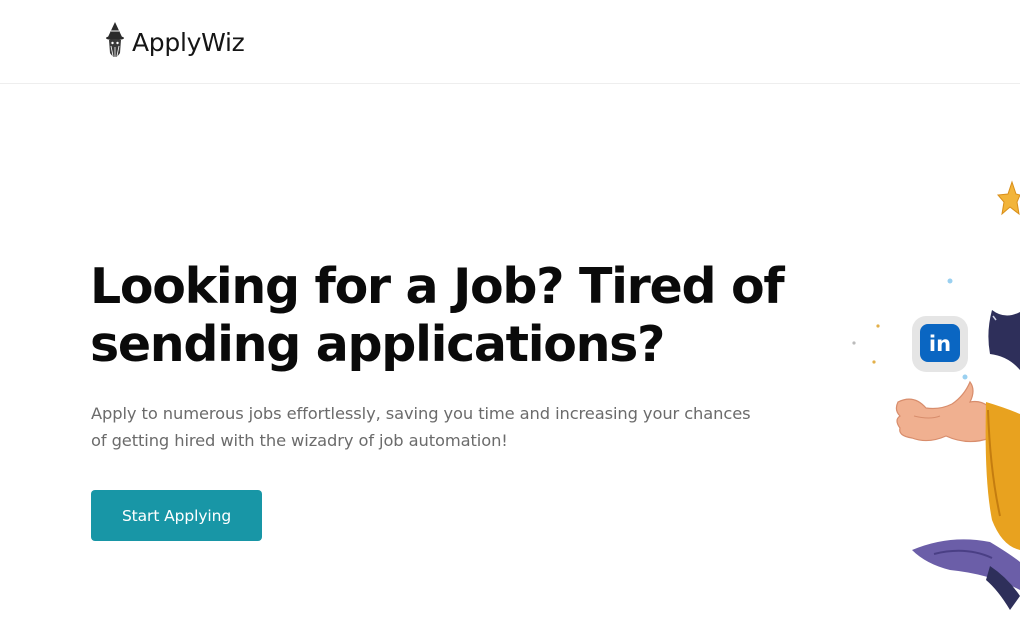 The image size is (1020, 638). What do you see at coordinates (936, 395) in the screenshot?
I see `wizard-illustration-art: in` at bounding box center [936, 395].